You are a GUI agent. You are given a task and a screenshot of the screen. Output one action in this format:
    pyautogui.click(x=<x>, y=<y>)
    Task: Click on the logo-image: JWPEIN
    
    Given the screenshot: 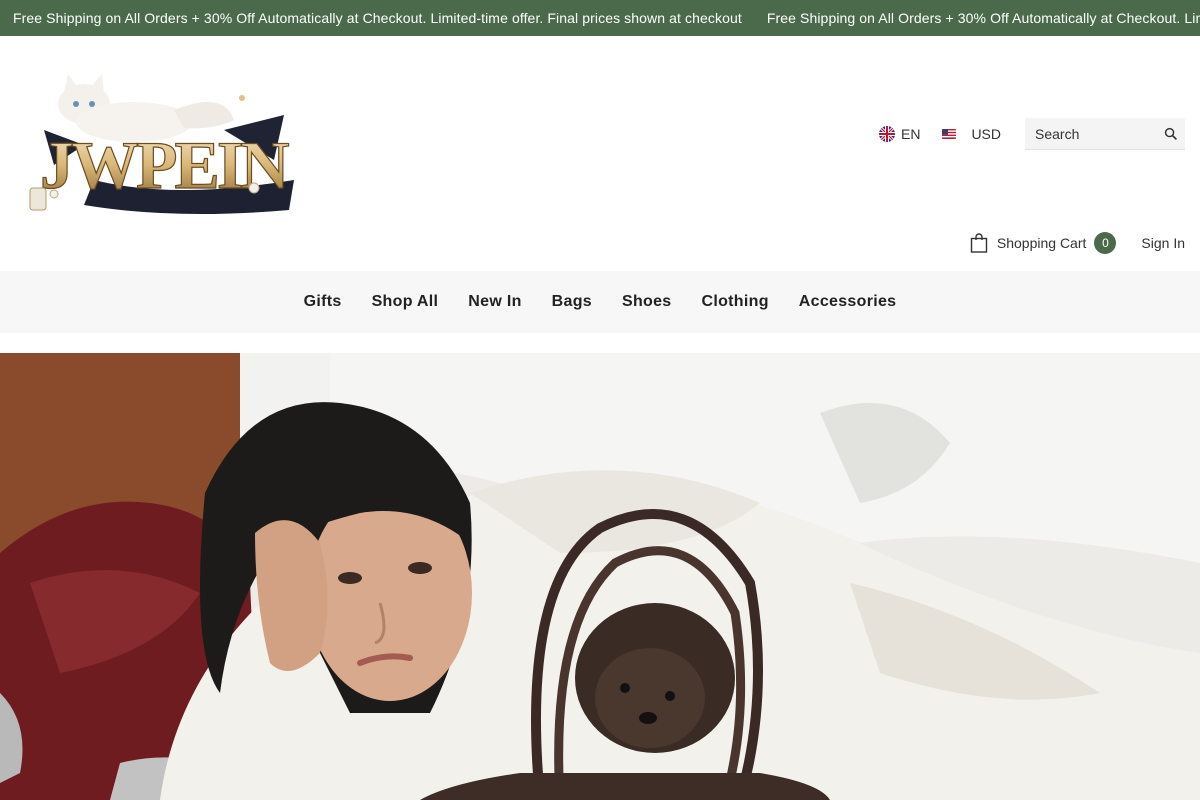 What is the action you would take?
    pyautogui.click(x=161, y=144)
    